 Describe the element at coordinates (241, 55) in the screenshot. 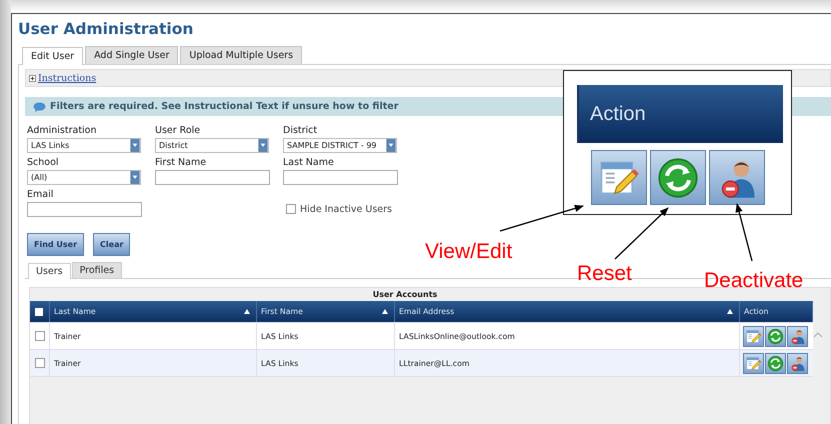

I see `tab: Upload Multiple Users` at that location.